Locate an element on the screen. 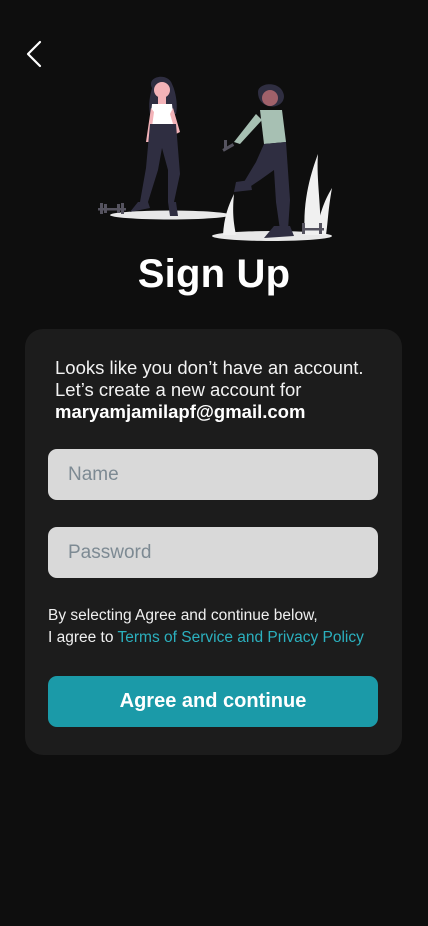 This screenshot has width=428, height=926. password-input is located at coordinates (213, 552).